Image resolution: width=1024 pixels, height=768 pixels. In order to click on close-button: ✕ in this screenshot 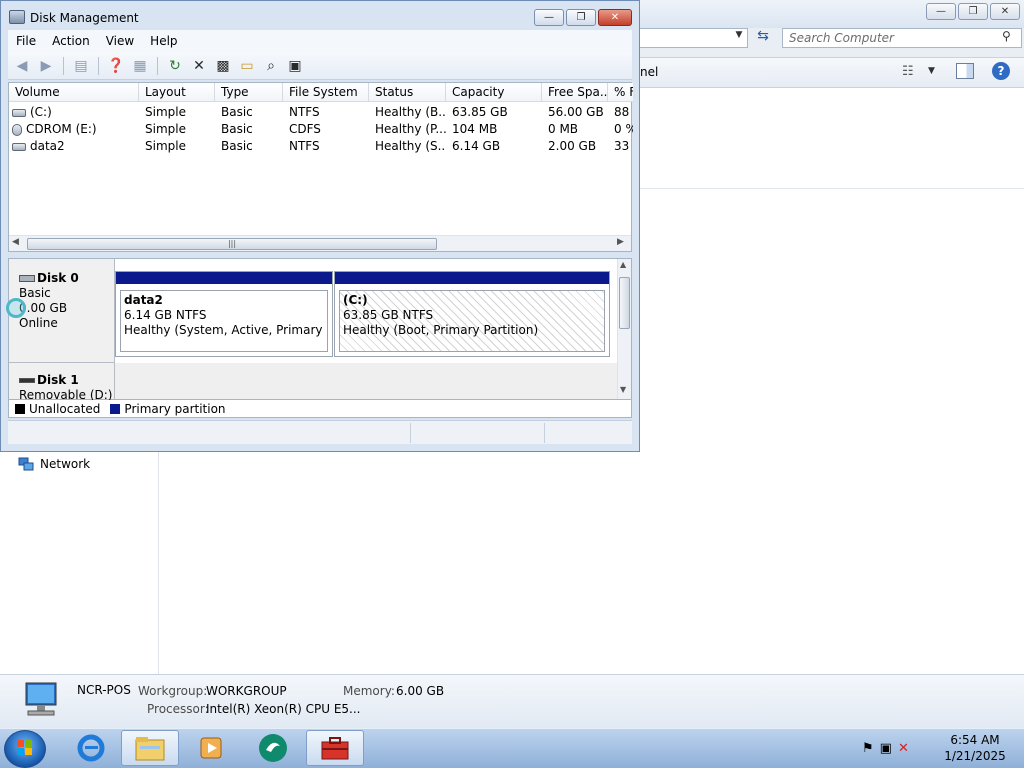, I will do `click(615, 17)`.